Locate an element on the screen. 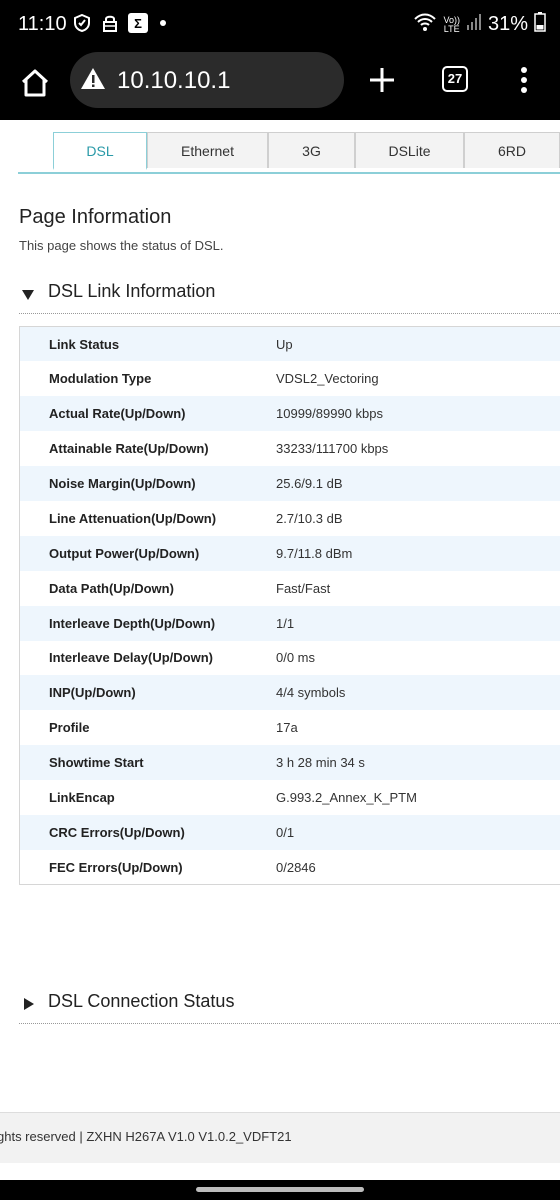 The image size is (560, 1200). table-row: Profile 17a is located at coordinates (289, 728).